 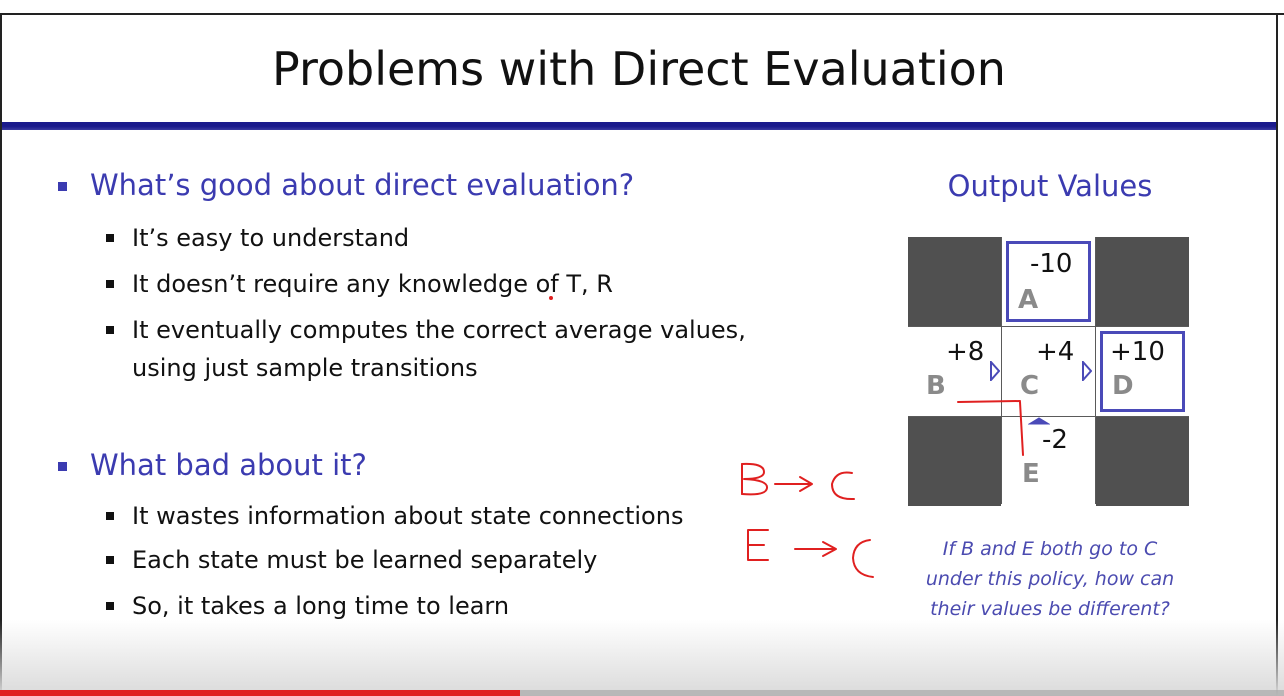 I want to click on video-progress-fill, so click(x=260, y=693).